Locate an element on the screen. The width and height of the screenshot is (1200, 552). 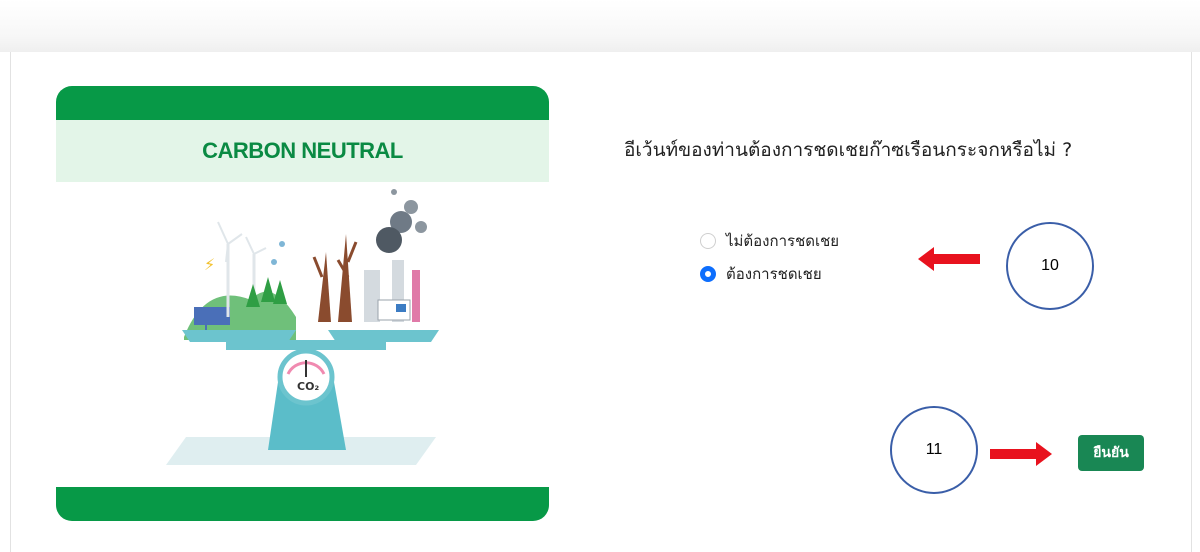
pollution-icon is located at coordinates (369, 255).